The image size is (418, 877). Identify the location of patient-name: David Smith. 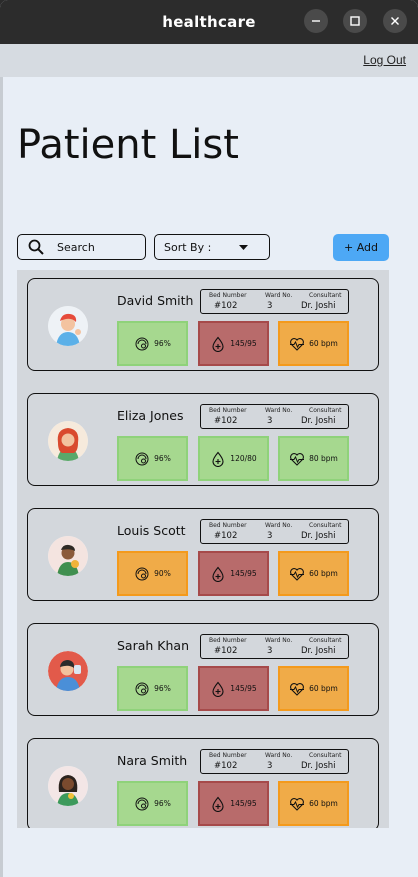
(155, 300).